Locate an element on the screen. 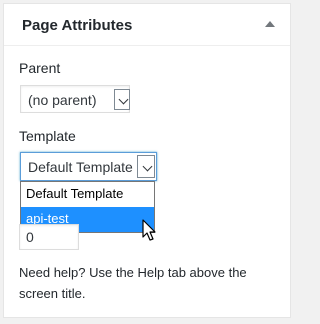  parent-select-button is located at coordinates (122, 99).